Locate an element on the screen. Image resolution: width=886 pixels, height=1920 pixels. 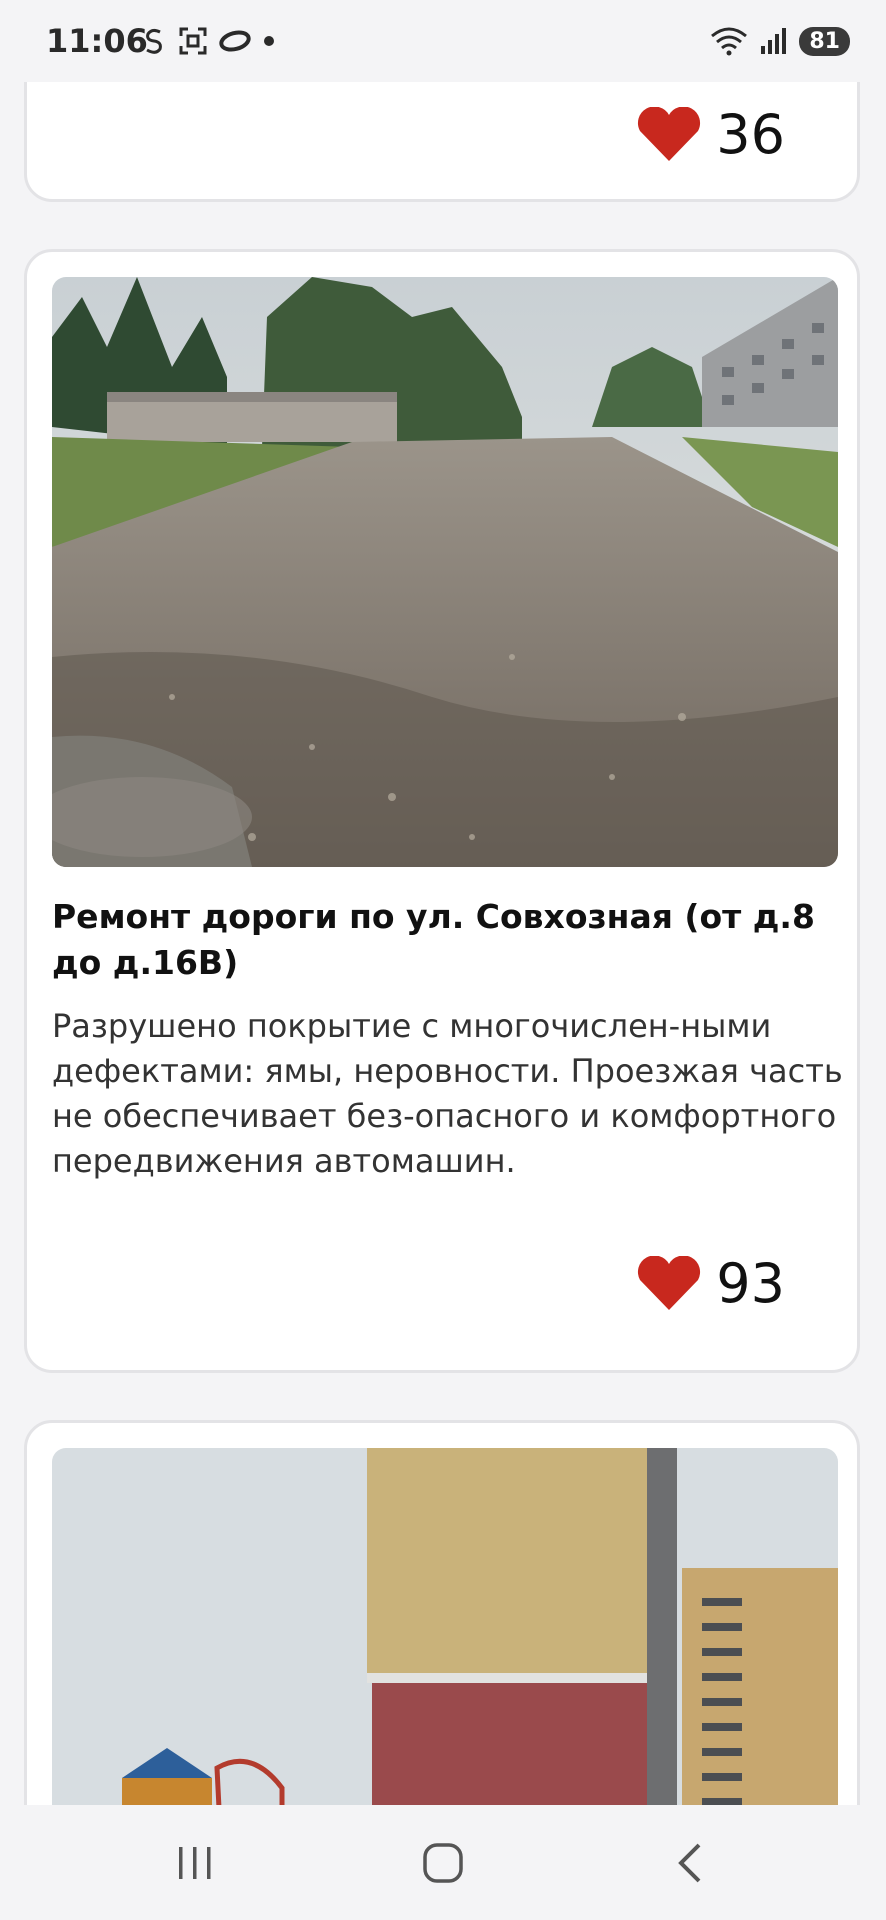
screenshot-icon is located at coordinates (193, 41).